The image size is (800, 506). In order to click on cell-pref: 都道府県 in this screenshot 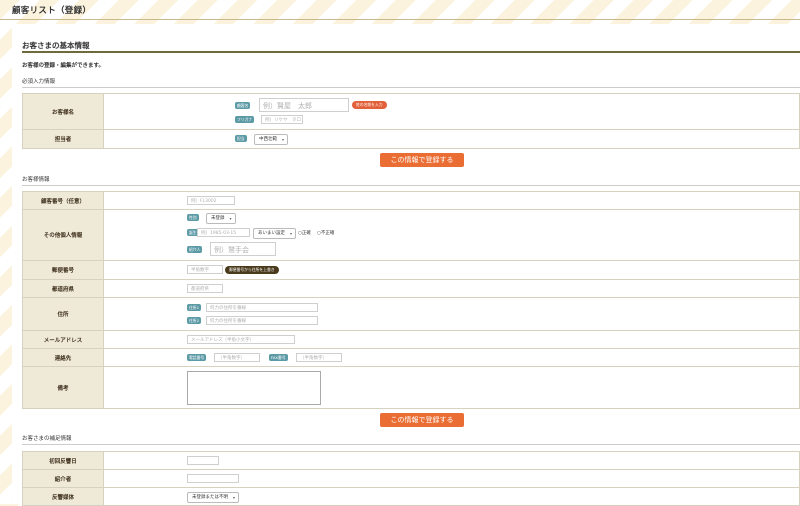, I will do `click(451, 288)`.